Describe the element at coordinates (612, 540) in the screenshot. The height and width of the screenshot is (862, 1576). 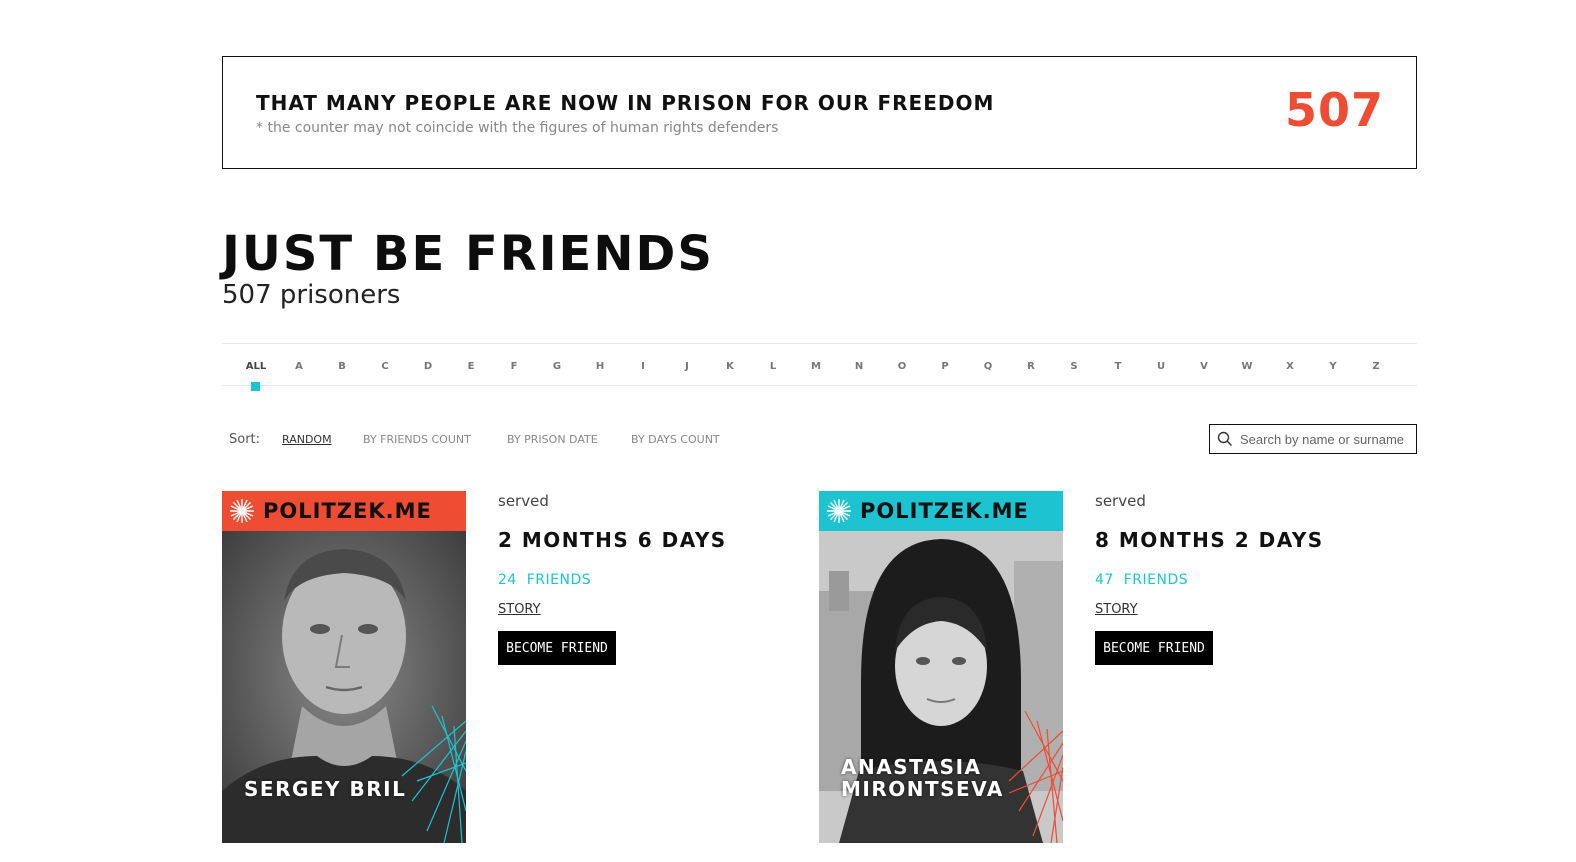
I see `served-duration: 2 MONTHS 6 DAYS` at that location.